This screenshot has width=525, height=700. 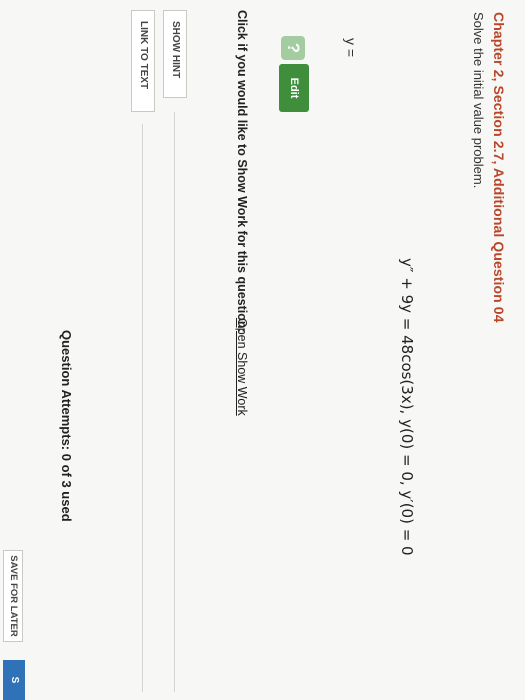 What do you see at coordinates (14, 680) in the screenshot?
I see `submit-answer-button: S` at bounding box center [14, 680].